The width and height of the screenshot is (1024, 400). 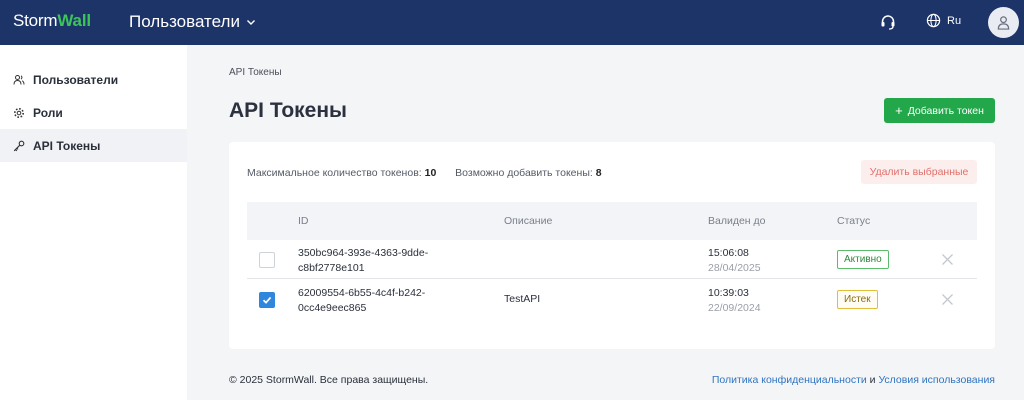 I want to click on valid-time: 15:06:08, so click(x=728, y=253).